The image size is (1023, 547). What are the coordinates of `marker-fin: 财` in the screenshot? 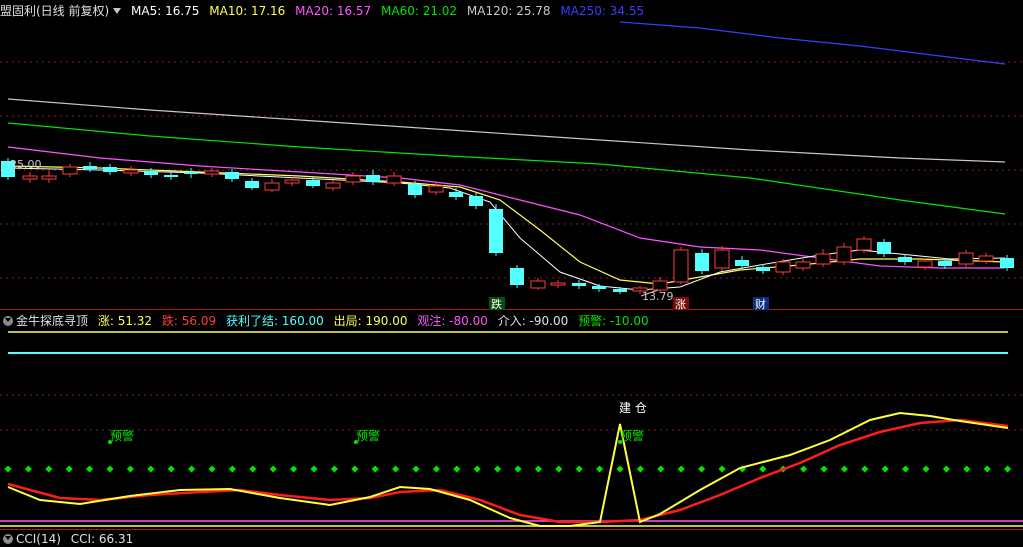 It's located at (760, 304).